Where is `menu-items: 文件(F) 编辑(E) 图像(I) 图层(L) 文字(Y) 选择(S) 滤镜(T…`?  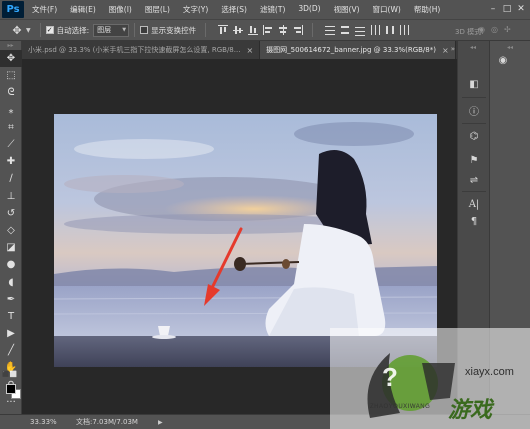 menu-items: 文件(F) 编辑(E) 图像(I) 图层(L) 文字(Y) 选择(S) 滤镜(T… is located at coordinates (242, 9).